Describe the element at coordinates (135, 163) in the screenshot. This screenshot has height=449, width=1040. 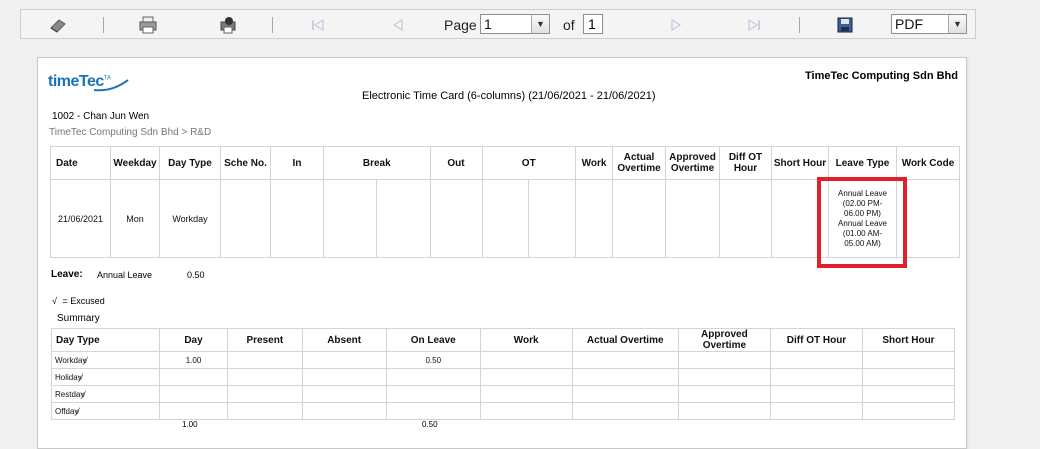
I see `col-weekday: Weekday` at that location.